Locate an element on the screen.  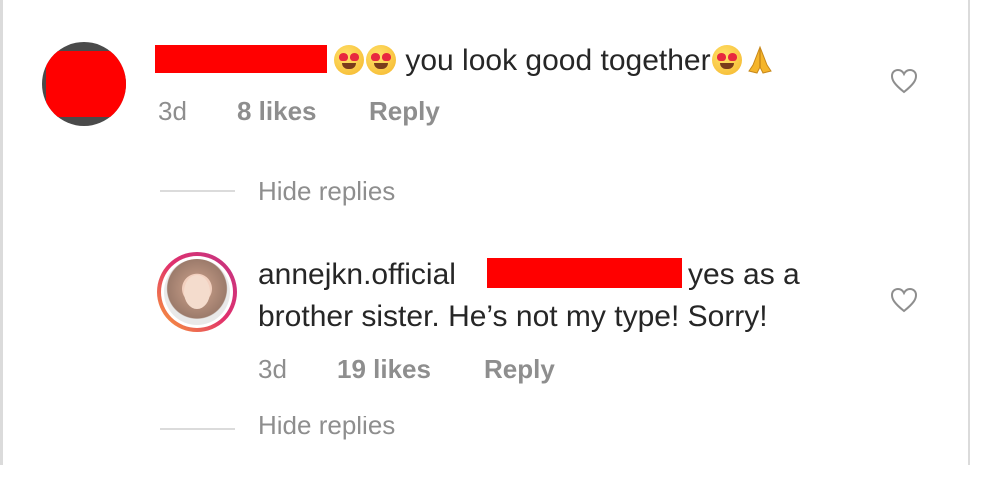
hide-replies-clip: Hide replies is located at coordinates (326, 428).